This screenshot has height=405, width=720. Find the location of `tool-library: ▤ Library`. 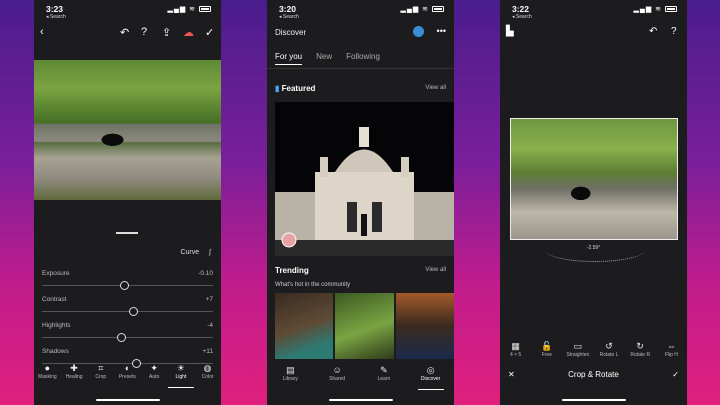

tool-library: ▤ Library is located at coordinates (290, 377).